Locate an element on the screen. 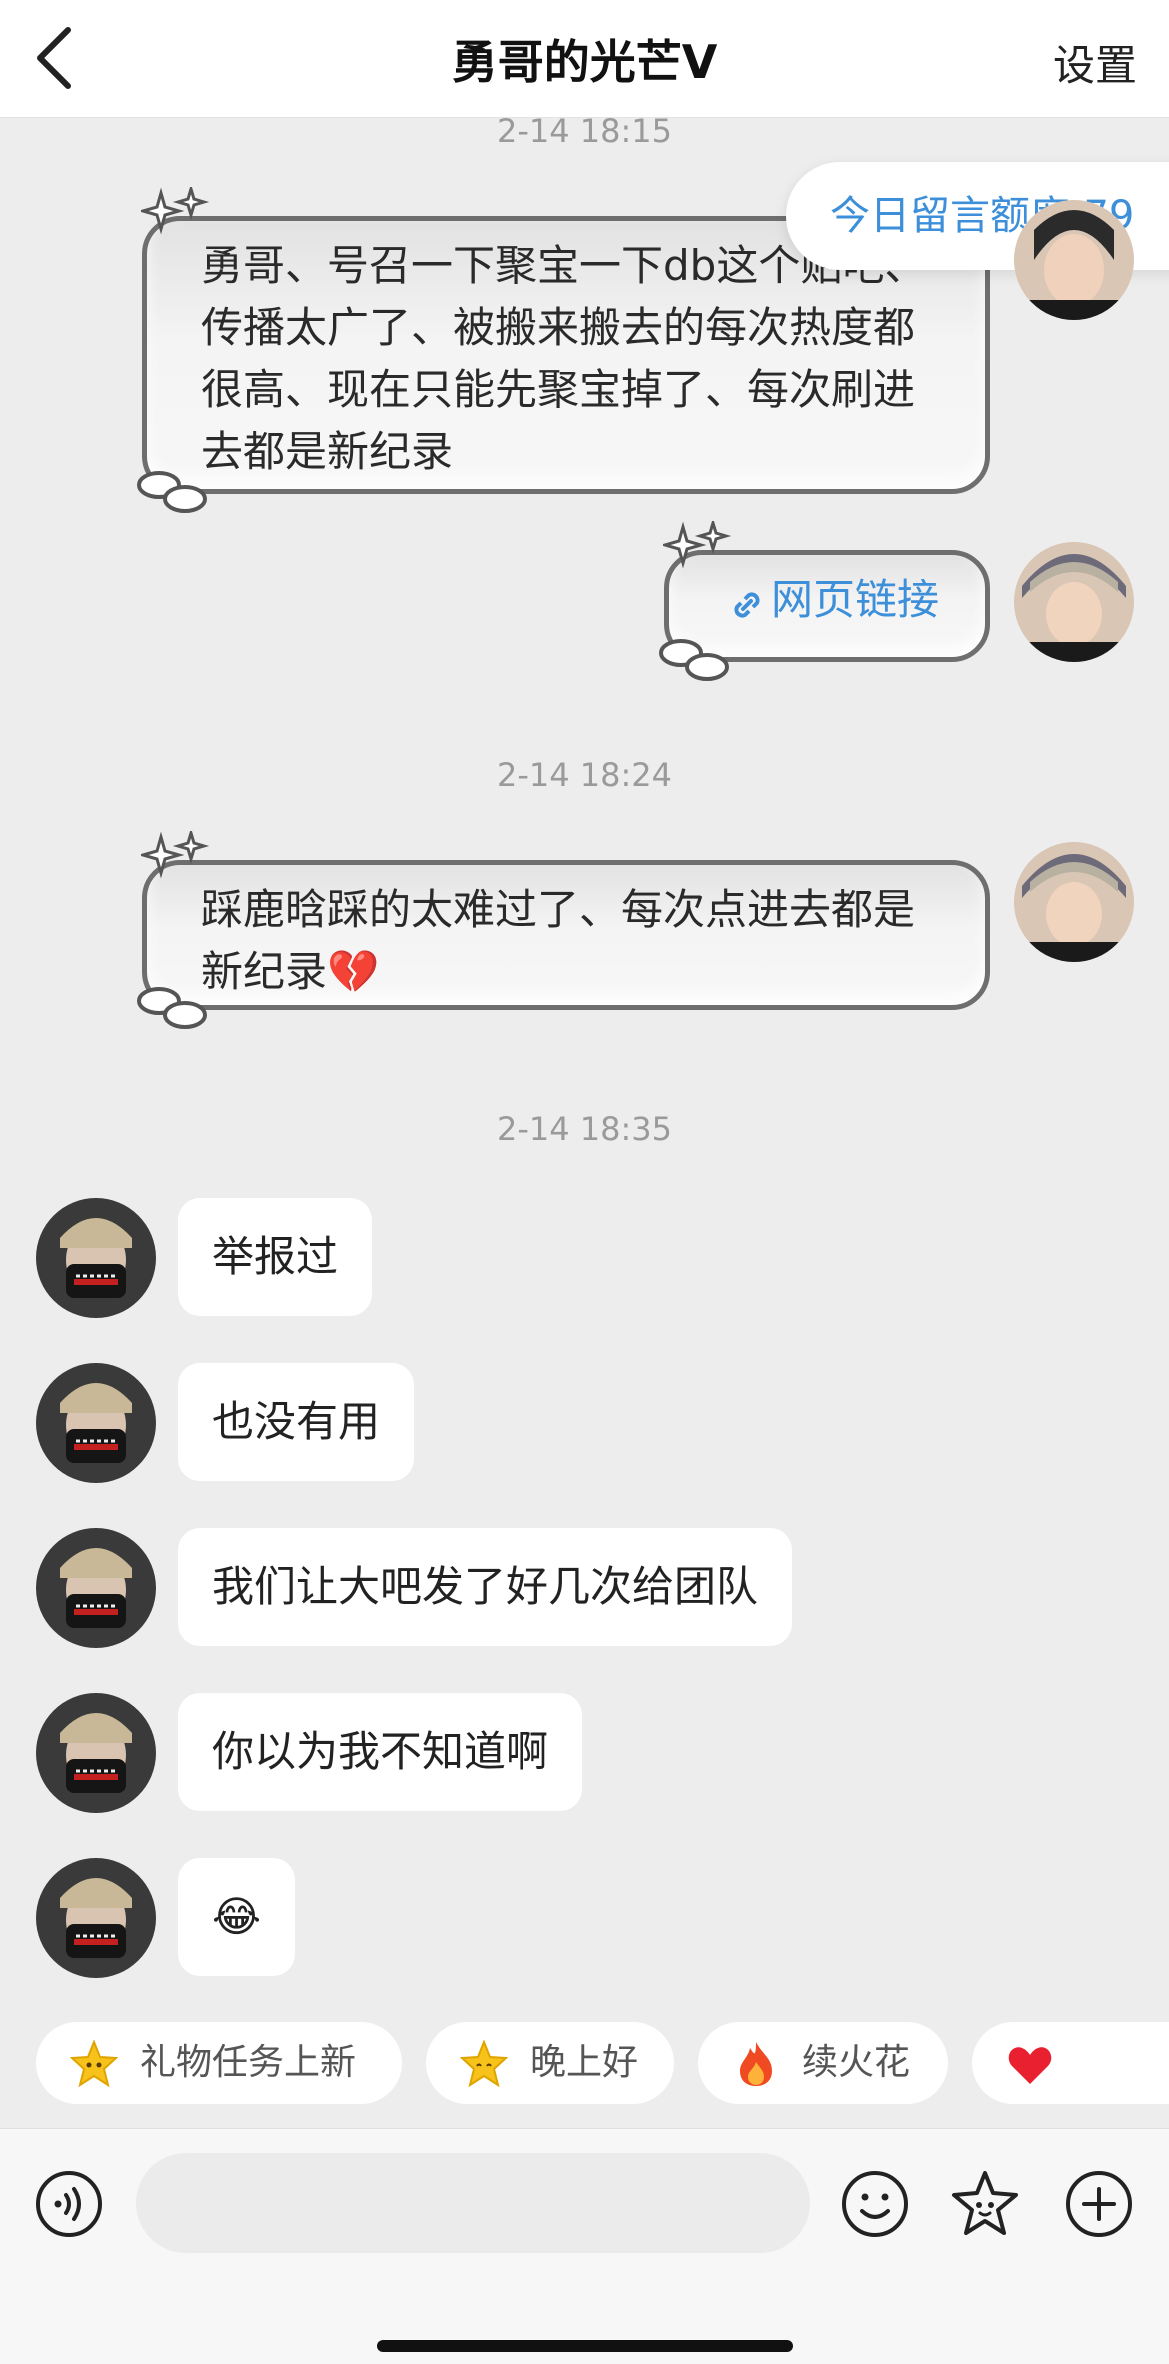 The image size is (1169, 2364). quick-reply-chip: 礼物任务上新 is located at coordinates (219, 2063).